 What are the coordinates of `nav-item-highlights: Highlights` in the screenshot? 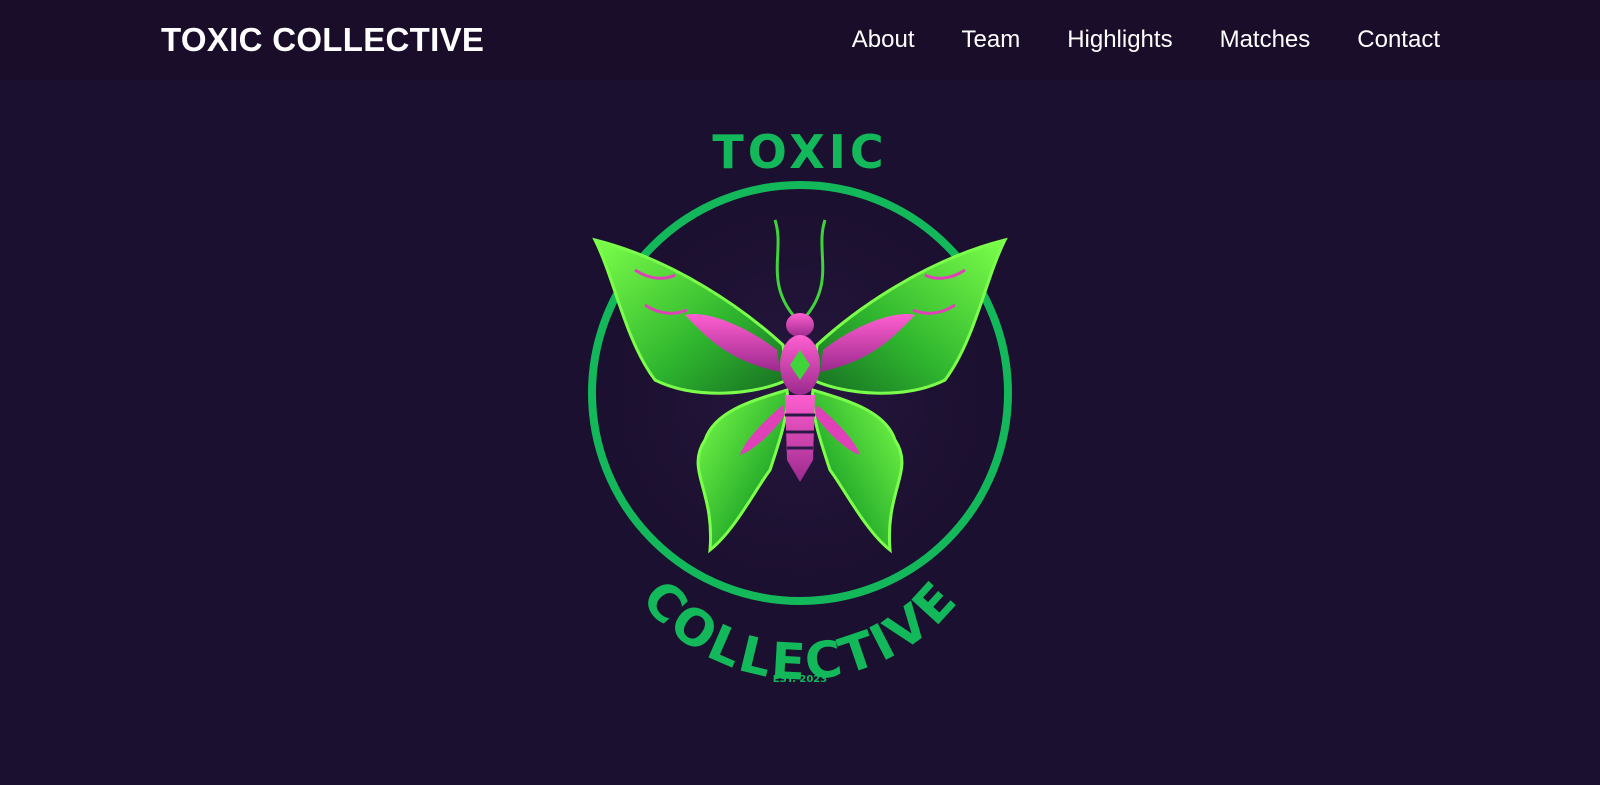 It's located at (1119, 40).